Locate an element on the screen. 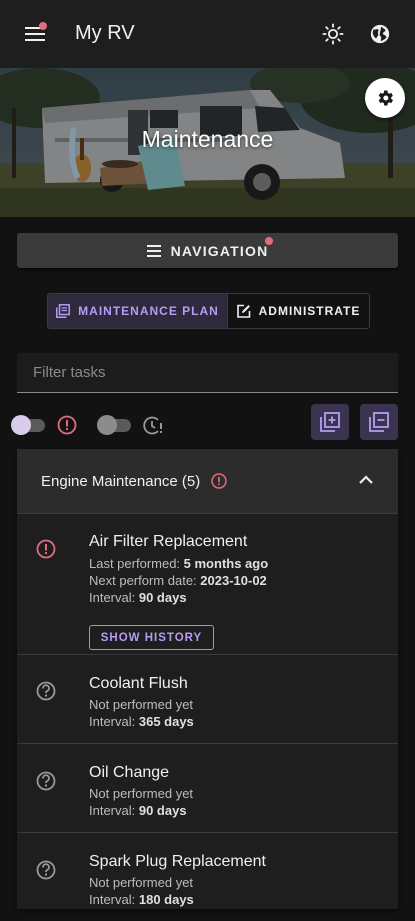  filter-tasks-field is located at coordinates (207, 373).